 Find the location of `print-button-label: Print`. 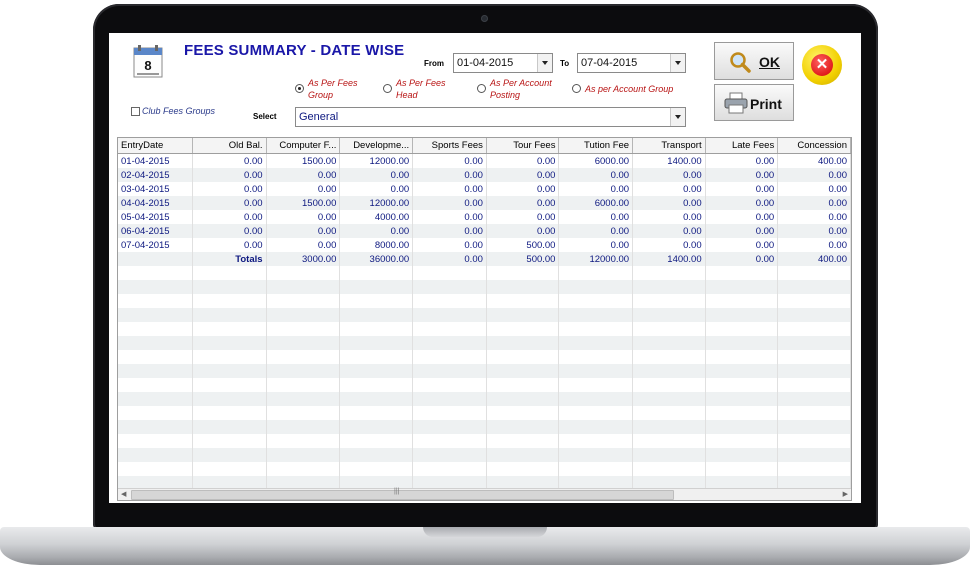

print-button-label: Print is located at coordinates (766, 104).